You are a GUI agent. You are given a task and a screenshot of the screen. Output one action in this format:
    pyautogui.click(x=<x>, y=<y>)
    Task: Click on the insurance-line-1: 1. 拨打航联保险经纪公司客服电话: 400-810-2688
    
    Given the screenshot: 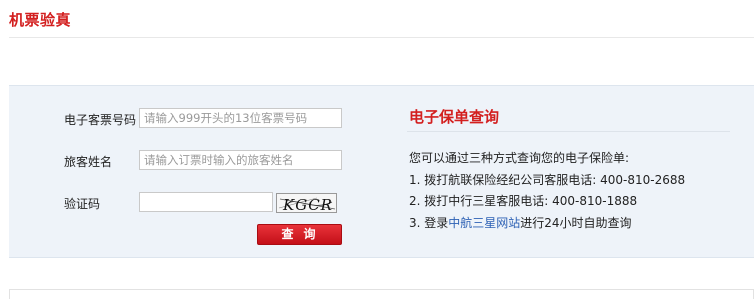 What is the action you would take?
    pyautogui.click(x=547, y=180)
    